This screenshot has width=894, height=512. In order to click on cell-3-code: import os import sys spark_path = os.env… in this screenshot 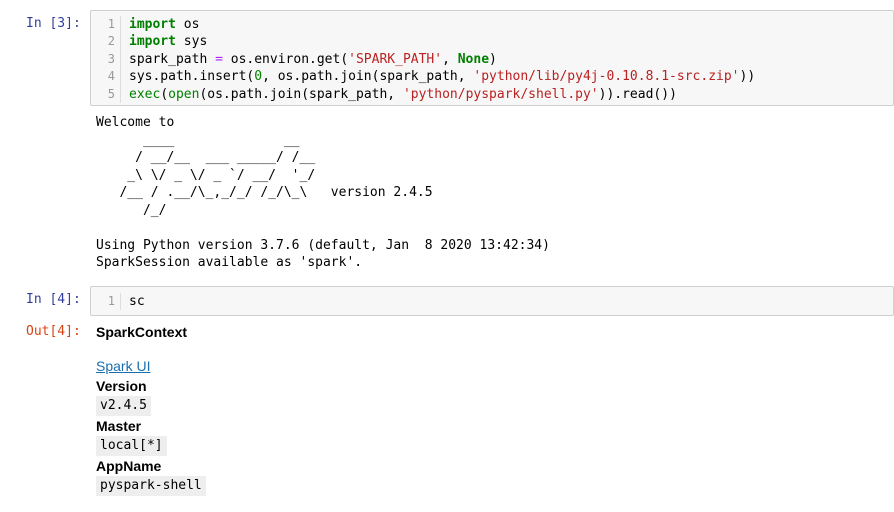, I will do `click(442, 59)`.